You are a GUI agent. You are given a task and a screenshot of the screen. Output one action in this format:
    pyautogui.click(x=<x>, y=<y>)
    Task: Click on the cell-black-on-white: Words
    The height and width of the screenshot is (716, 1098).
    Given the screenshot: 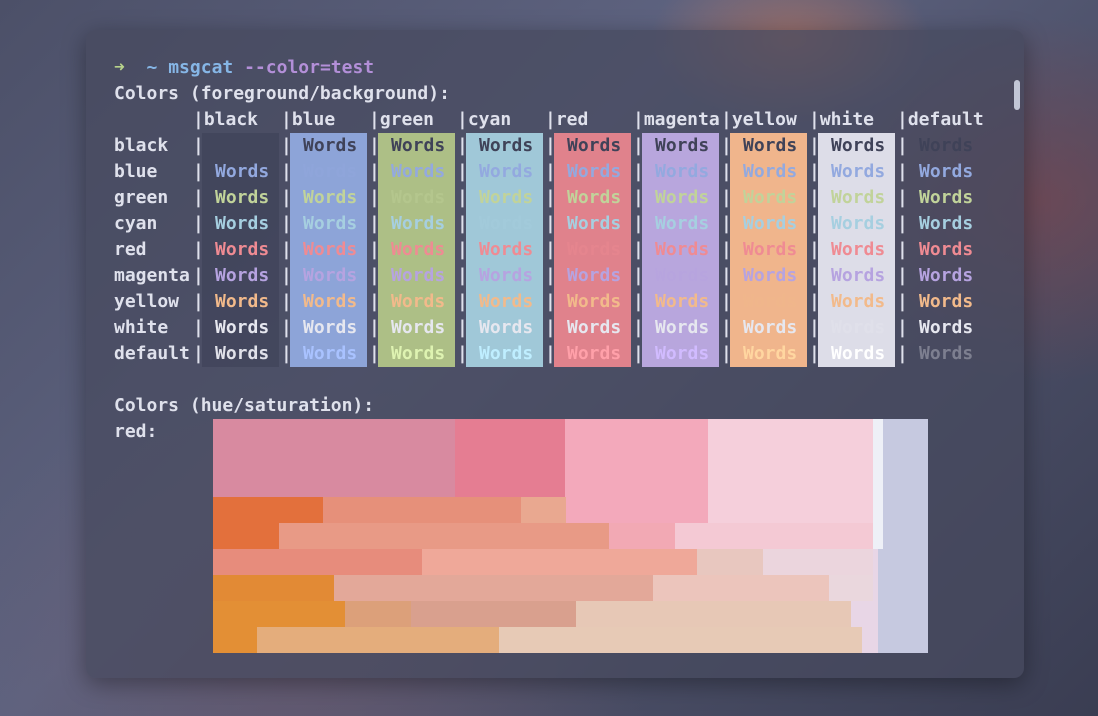 What is the action you would take?
    pyautogui.click(x=858, y=145)
    